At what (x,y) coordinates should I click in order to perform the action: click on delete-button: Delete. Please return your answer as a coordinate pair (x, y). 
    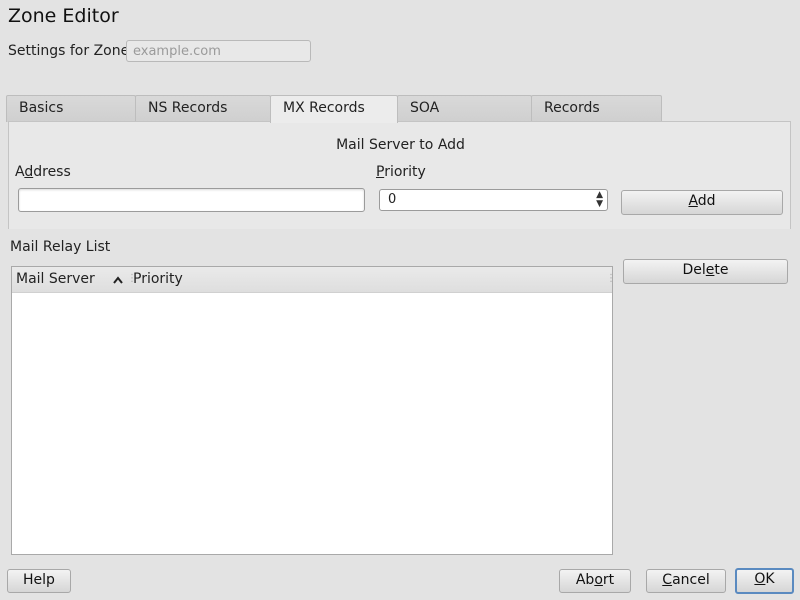
    Looking at the image, I should click on (705, 271).